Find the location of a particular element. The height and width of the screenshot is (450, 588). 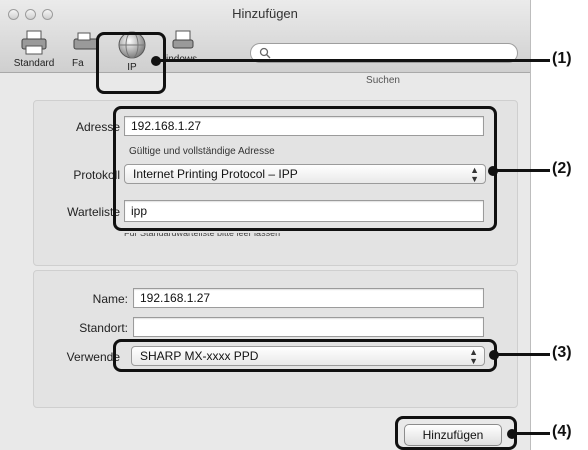

location-label: Standort: is located at coordinates (103, 328).